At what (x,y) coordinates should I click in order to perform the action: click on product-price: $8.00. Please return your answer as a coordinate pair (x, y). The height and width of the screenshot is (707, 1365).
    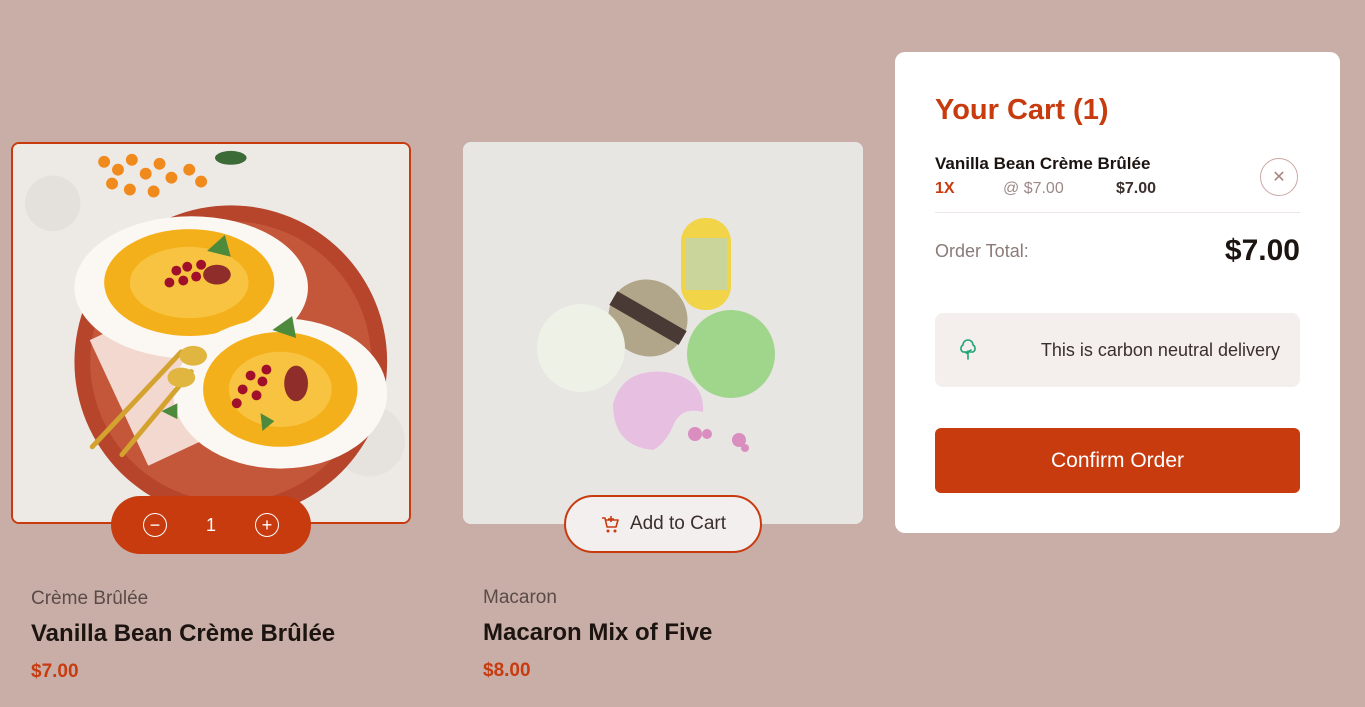
    Looking at the image, I should click on (507, 670).